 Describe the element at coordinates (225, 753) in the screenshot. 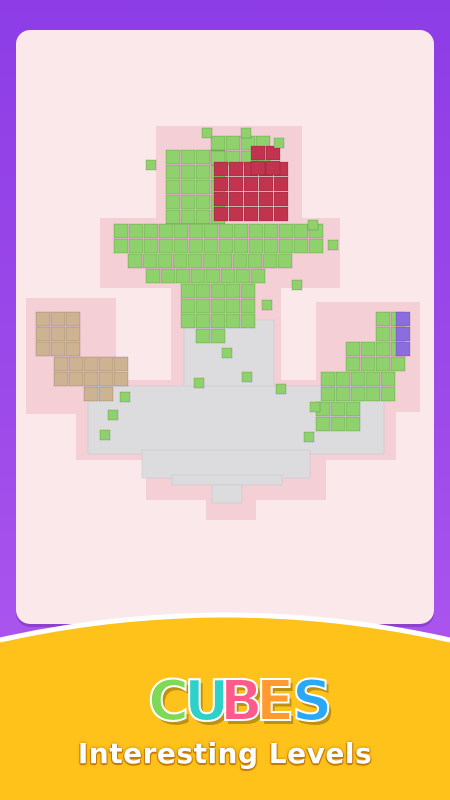

I see `subtitle-text: Interesting Levels` at that location.